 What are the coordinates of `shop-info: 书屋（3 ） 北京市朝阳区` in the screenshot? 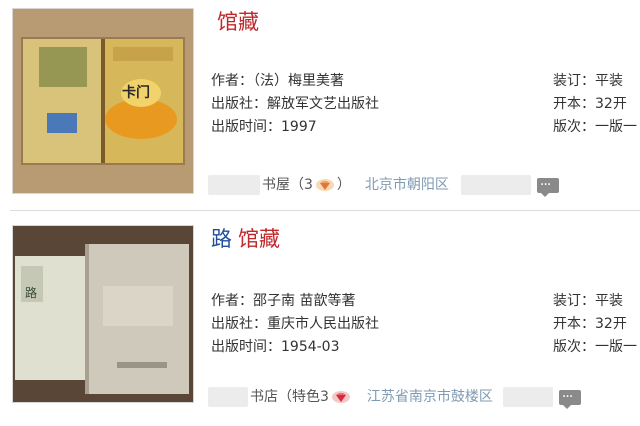 It's located at (383, 185).